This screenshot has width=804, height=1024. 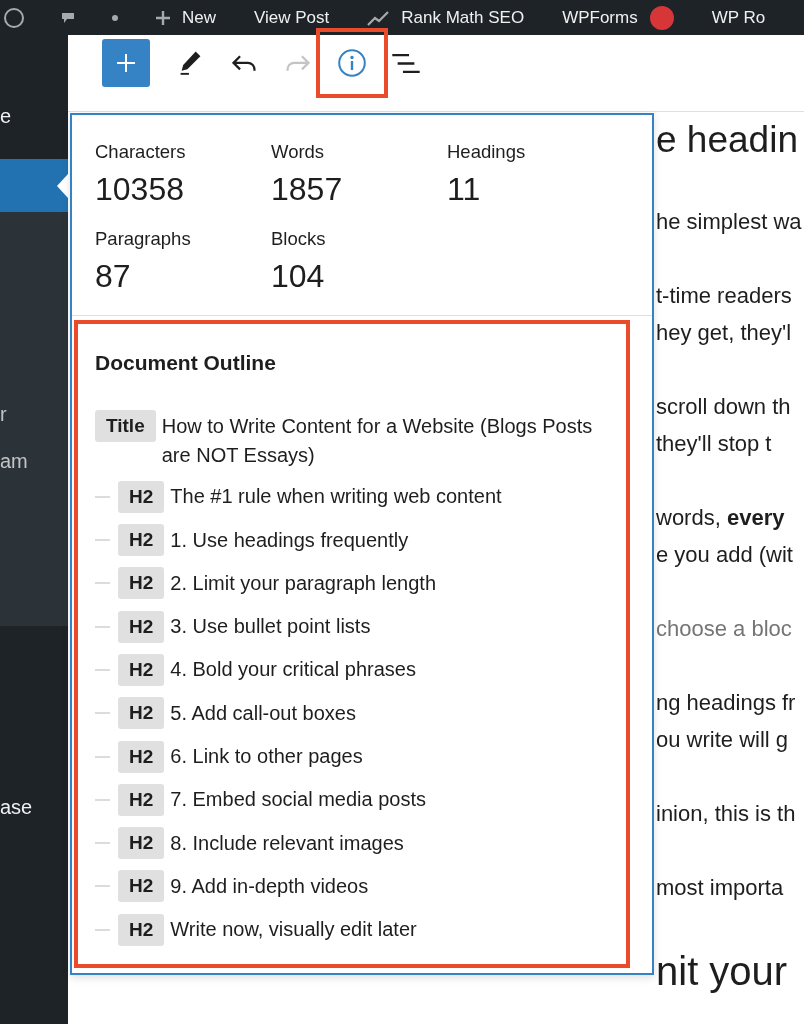 What do you see at coordinates (463, 17) in the screenshot?
I see `admin-bar-link: Rank Math SEO` at bounding box center [463, 17].